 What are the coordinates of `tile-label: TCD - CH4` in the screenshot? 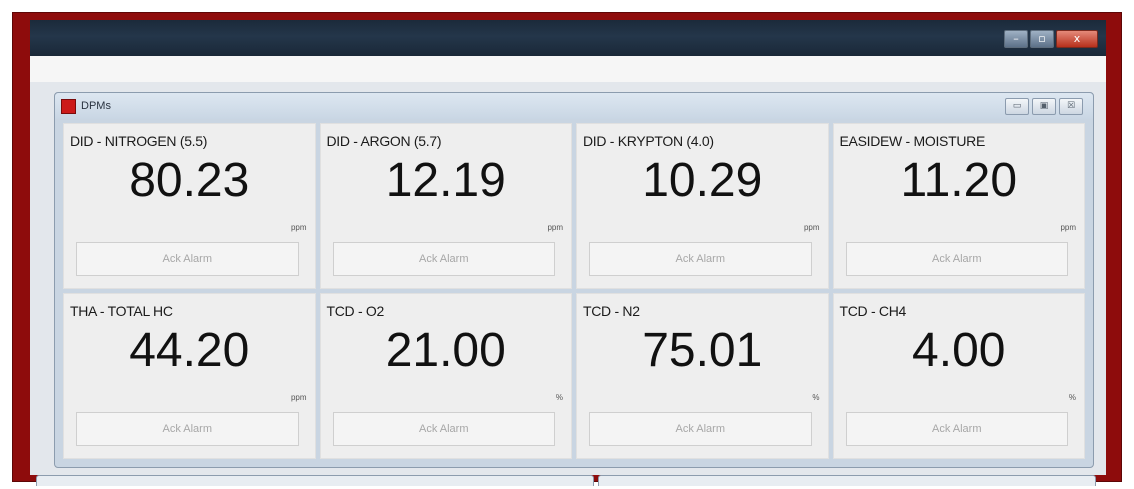 It's located at (873, 311).